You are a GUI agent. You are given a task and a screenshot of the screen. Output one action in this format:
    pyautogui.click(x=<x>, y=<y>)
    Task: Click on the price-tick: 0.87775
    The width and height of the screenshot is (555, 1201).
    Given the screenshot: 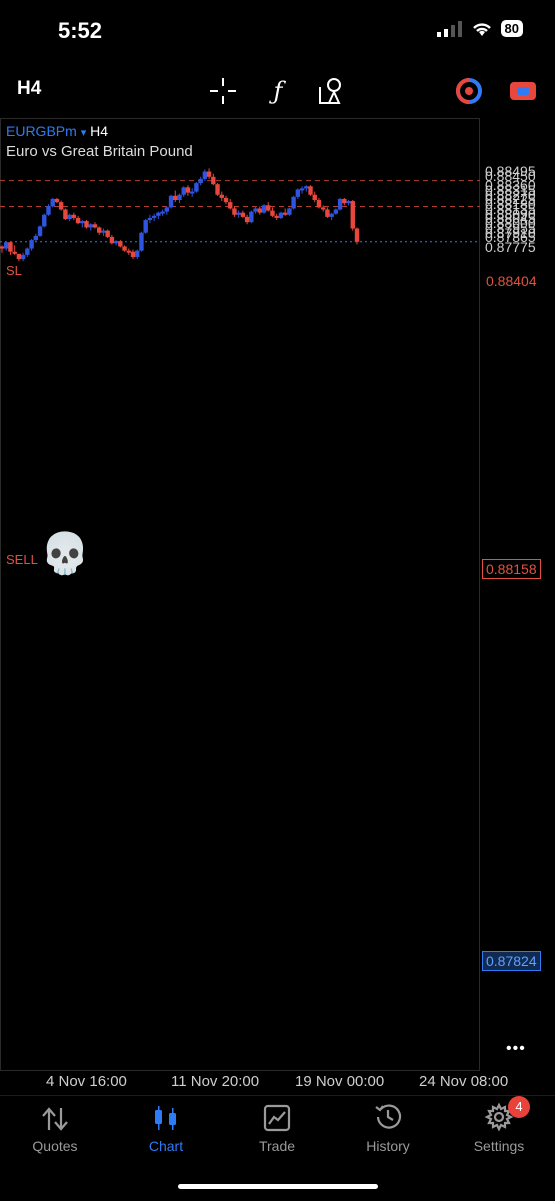 What is the action you would take?
    pyautogui.click(x=510, y=246)
    